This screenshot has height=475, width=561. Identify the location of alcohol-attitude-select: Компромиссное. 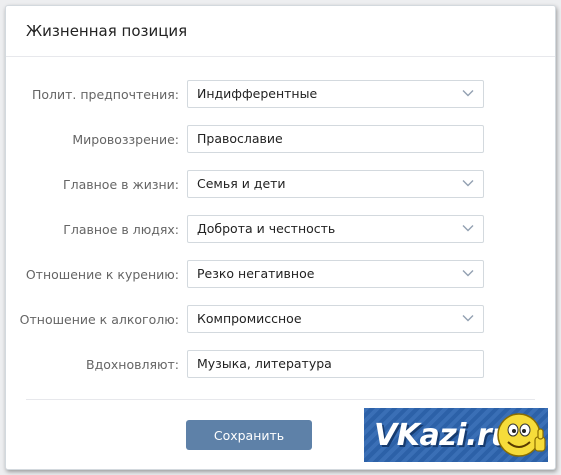
(335, 319).